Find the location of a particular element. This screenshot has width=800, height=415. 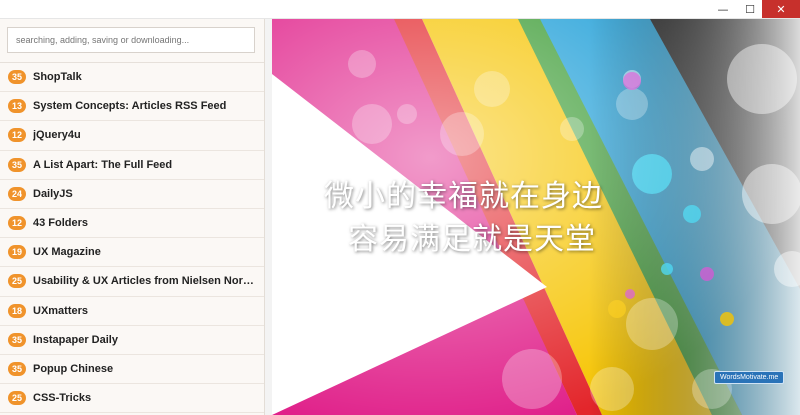

feed-title: UXmatters is located at coordinates (61, 310).